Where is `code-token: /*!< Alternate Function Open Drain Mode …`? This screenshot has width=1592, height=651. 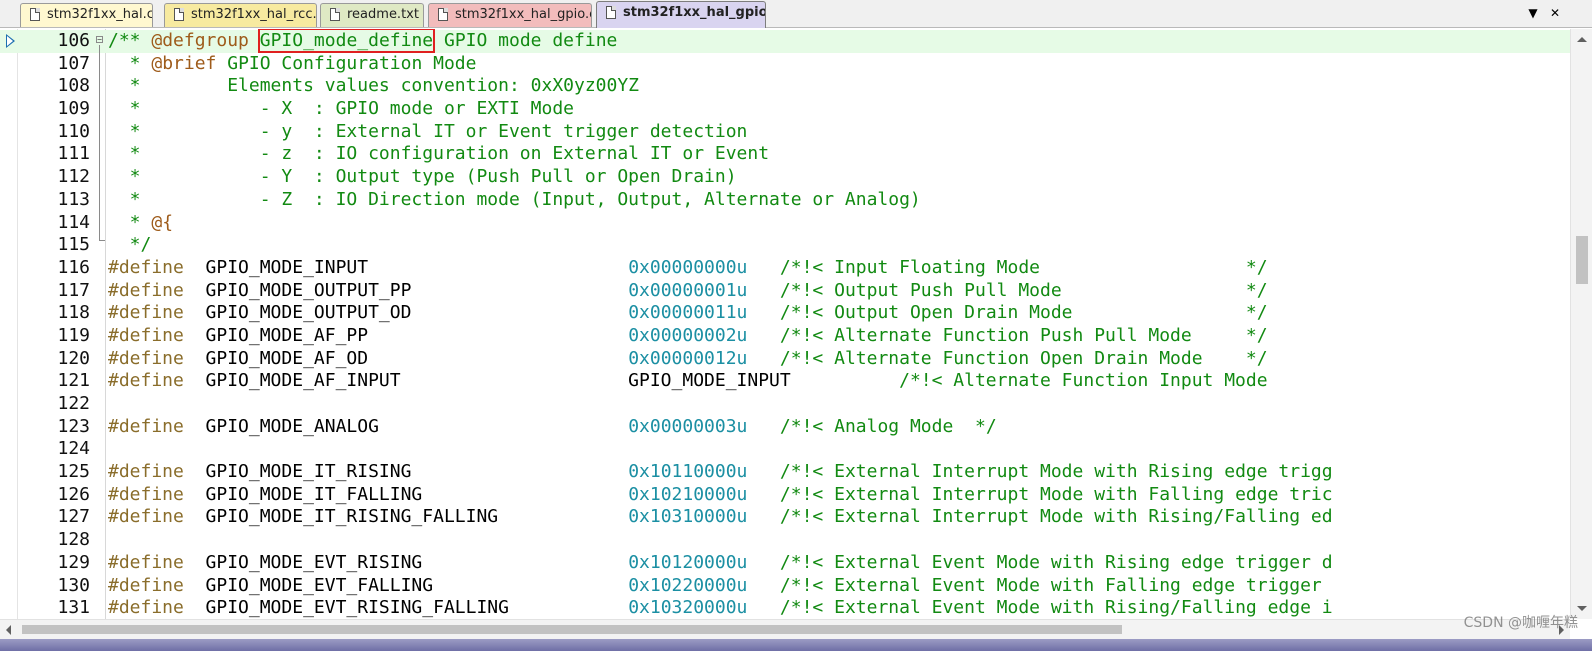 code-token: /*!< Alternate Function Open Drain Mode … is located at coordinates (1007, 358).